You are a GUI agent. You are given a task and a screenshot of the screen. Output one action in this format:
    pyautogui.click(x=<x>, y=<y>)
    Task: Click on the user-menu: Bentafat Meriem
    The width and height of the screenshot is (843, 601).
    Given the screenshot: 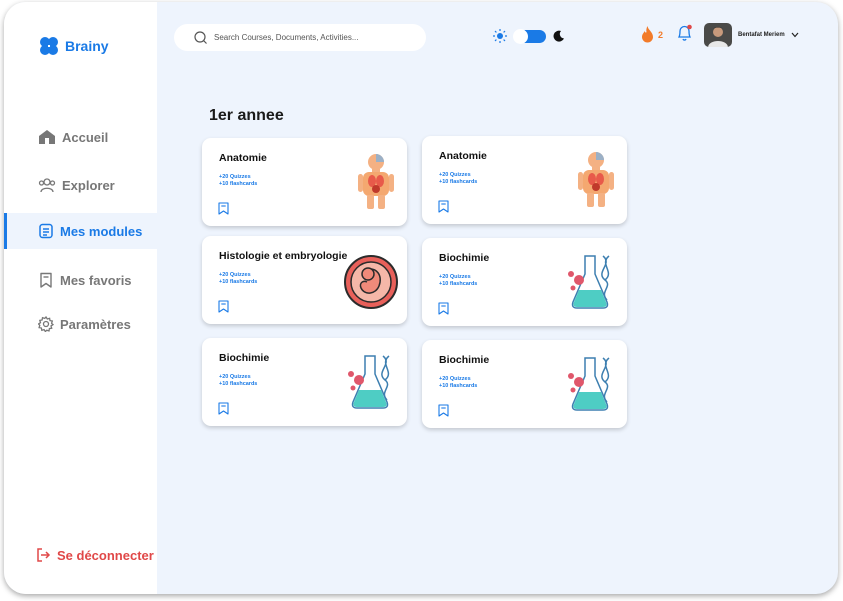 What is the action you would take?
    pyautogui.click(x=751, y=35)
    